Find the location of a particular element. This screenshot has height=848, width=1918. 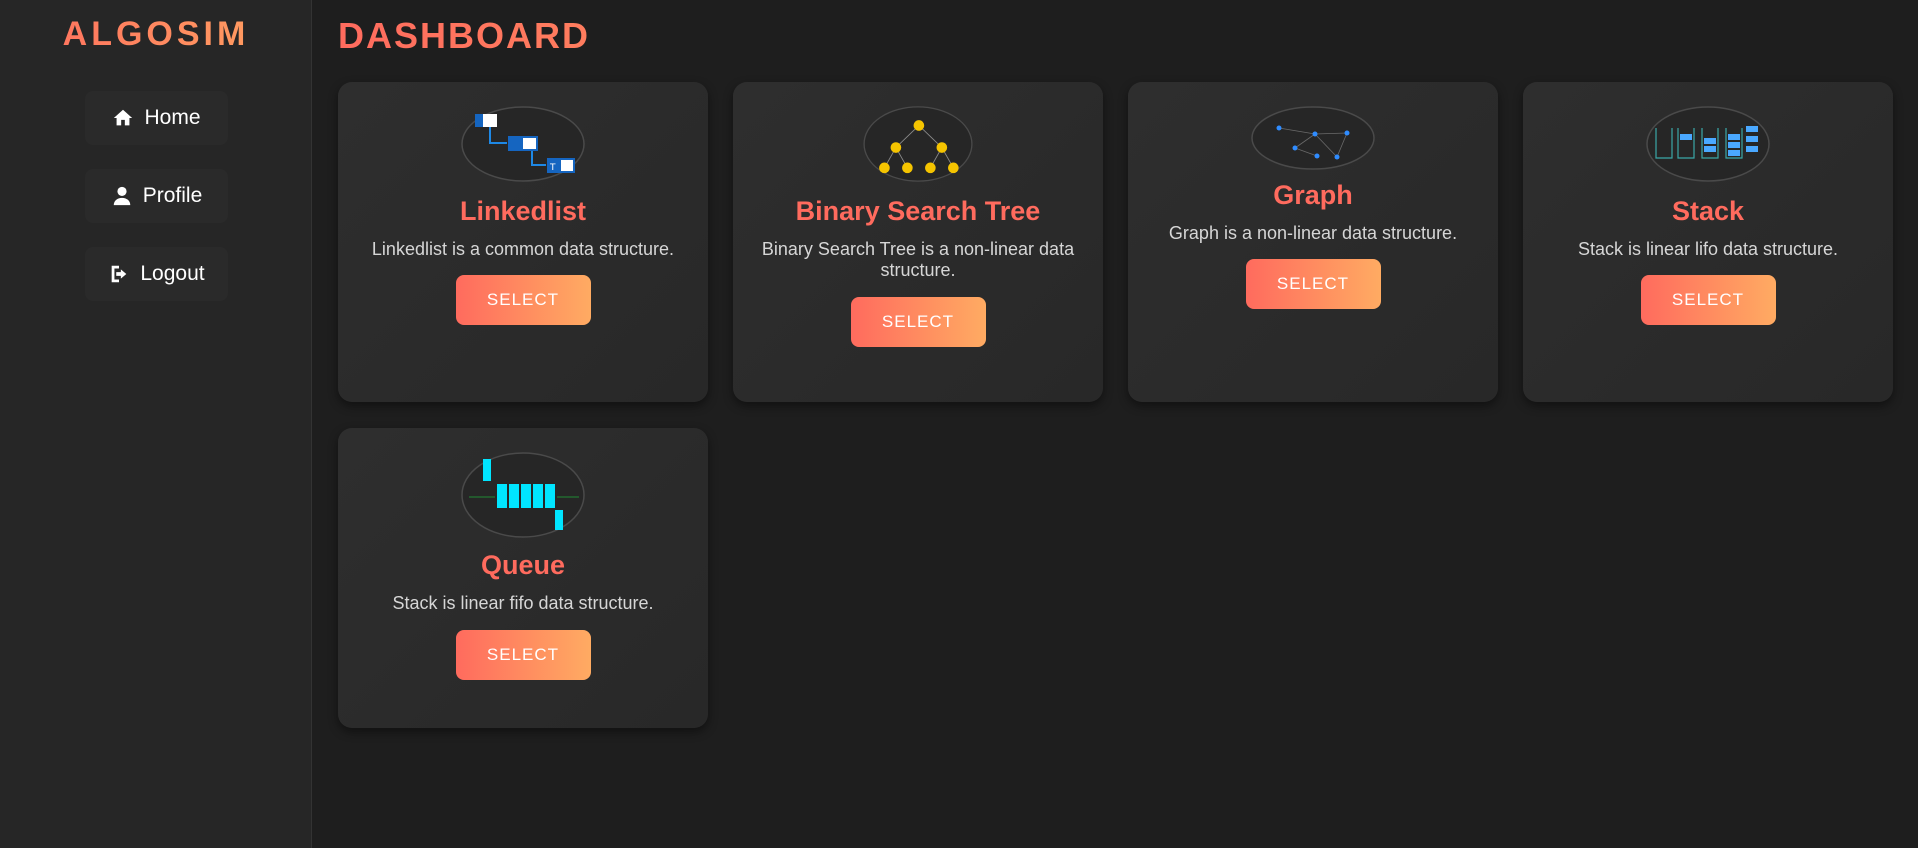

card-title: Binary Search Tree is located at coordinates (918, 211).